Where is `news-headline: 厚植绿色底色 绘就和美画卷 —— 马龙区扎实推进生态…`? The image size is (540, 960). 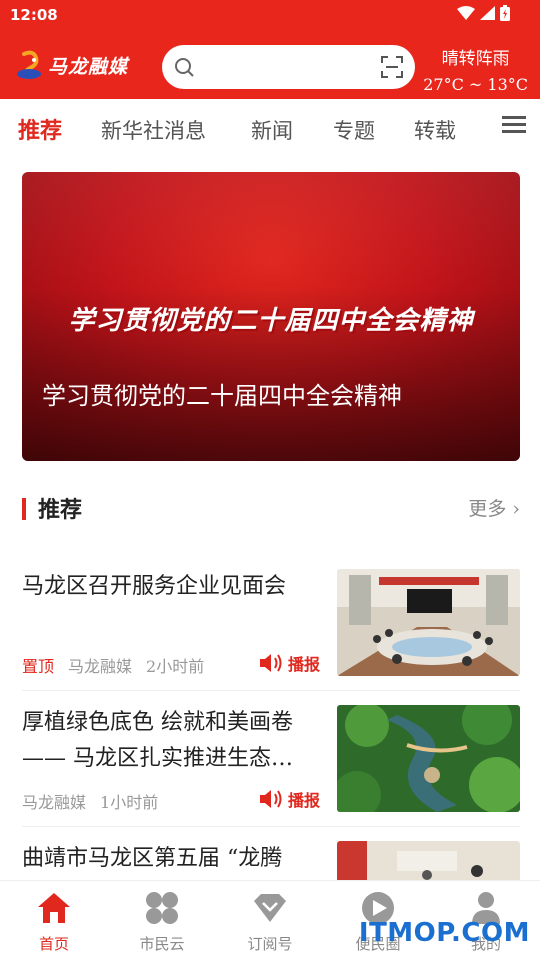 news-headline: 厚植绿色底色 绘就和美画卷 —— 马龙区扎实推进生态… is located at coordinates (157, 740).